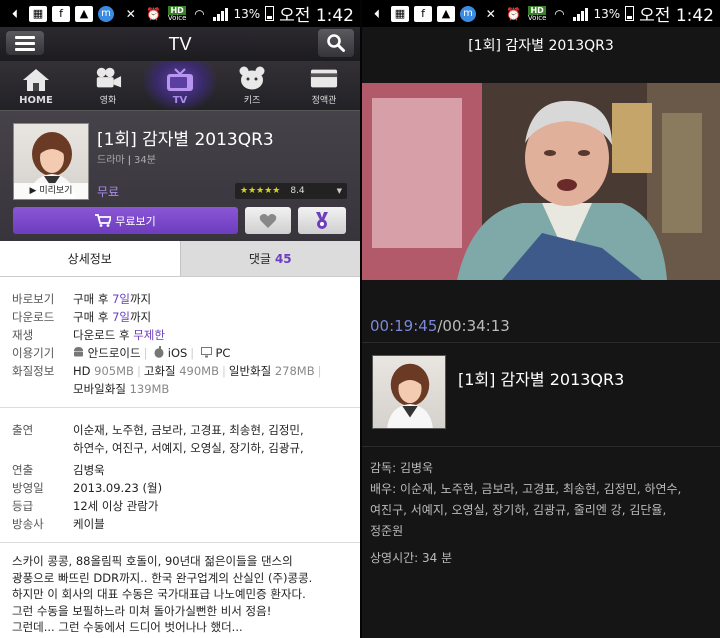 The width and height of the screenshot is (720, 638). What do you see at coordinates (537, 13) in the screenshot?
I see `hd-voice-badge: HD Voice` at bounding box center [537, 13].